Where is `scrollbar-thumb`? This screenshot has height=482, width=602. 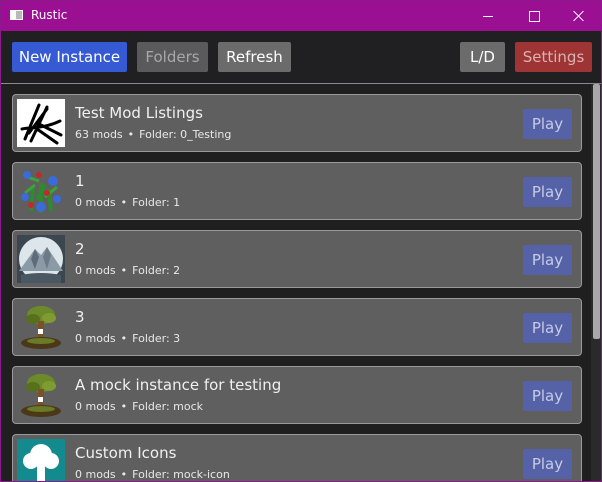
scrollbar-thumb is located at coordinates (596, 211).